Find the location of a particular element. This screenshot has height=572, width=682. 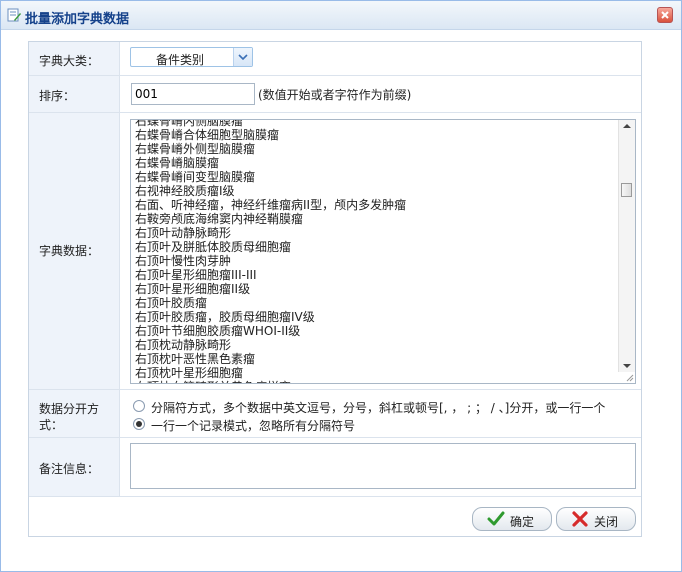

ok-button: 确定 is located at coordinates (512, 519).